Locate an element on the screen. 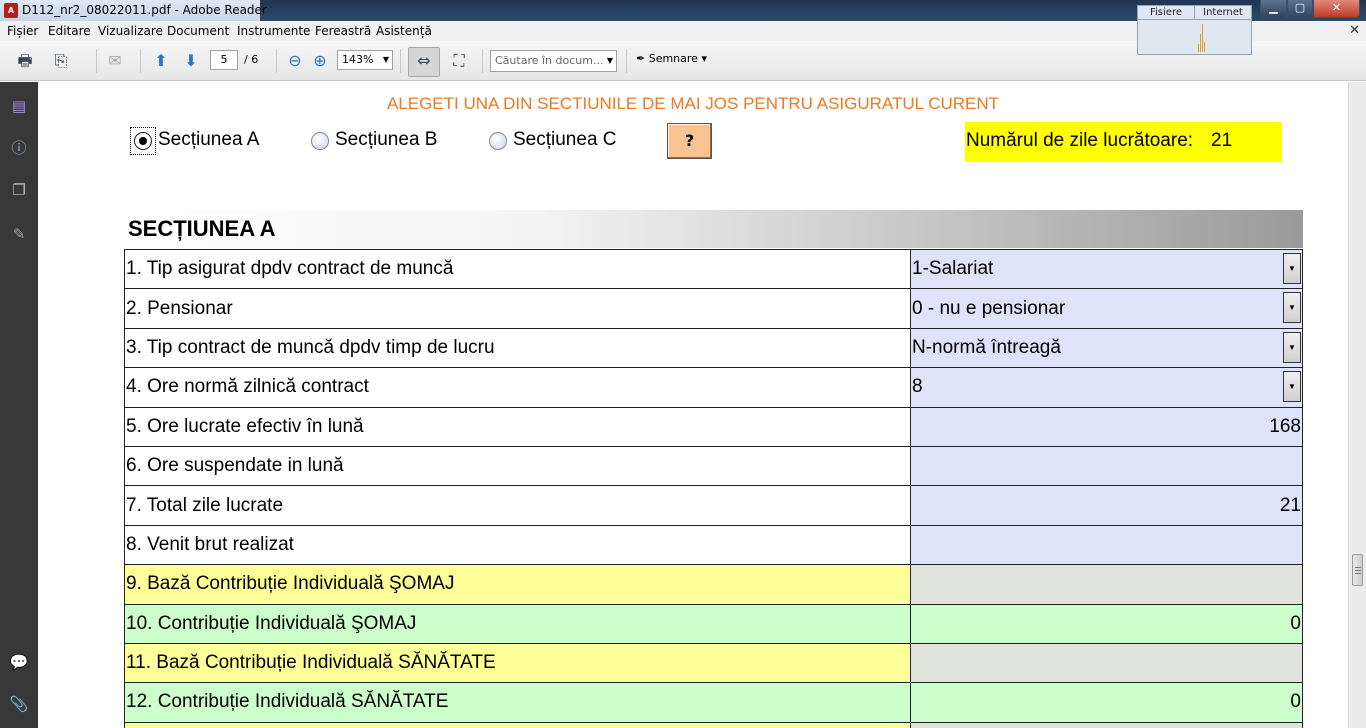 The width and height of the screenshot is (1366, 728). row-label-partial is located at coordinates (517, 724).